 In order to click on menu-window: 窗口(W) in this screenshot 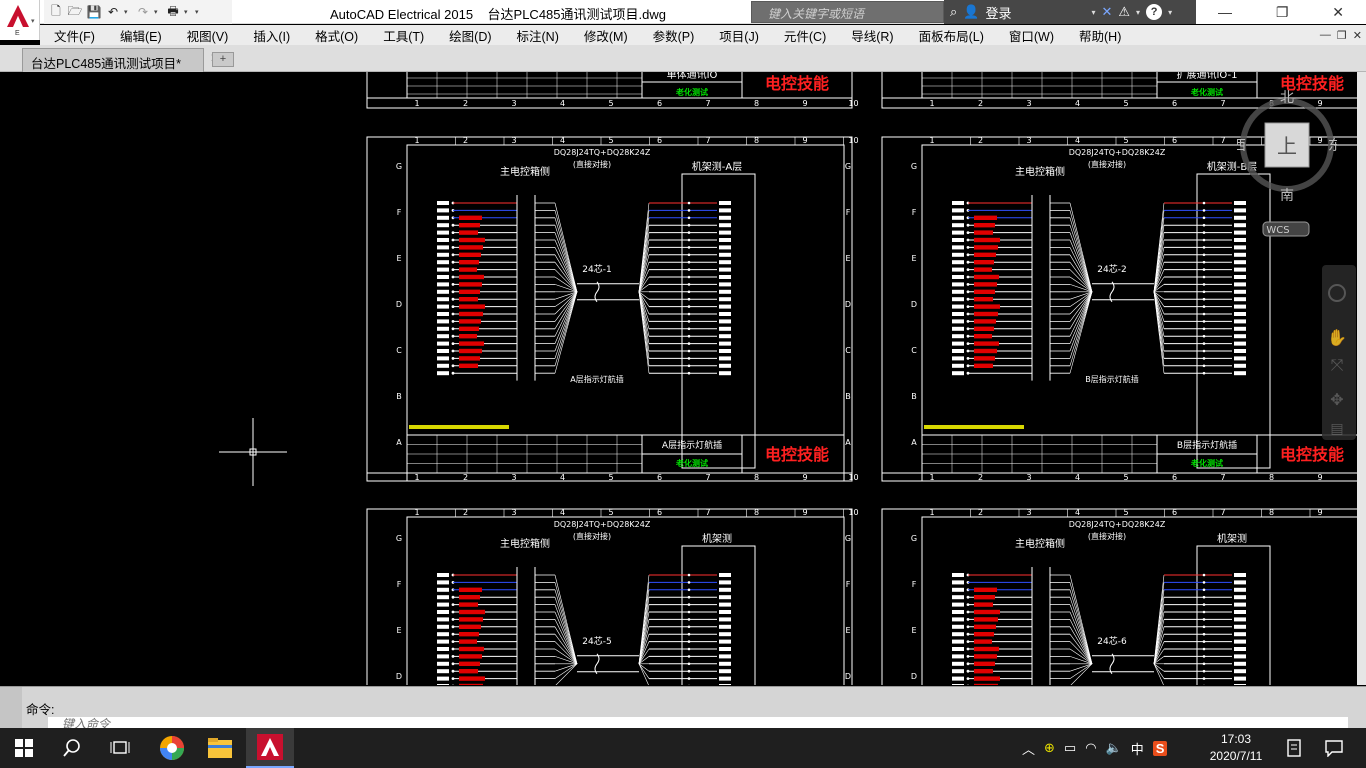, I will do `click(1030, 35)`.